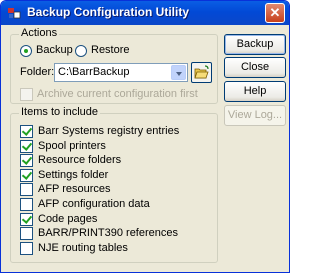 Image resolution: width=320 pixels, height=273 pixels. What do you see at coordinates (117, 94) in the screenshot?
I see `archive-checkbox-label: Archive current configuration first` at bounding box center [117, 94].